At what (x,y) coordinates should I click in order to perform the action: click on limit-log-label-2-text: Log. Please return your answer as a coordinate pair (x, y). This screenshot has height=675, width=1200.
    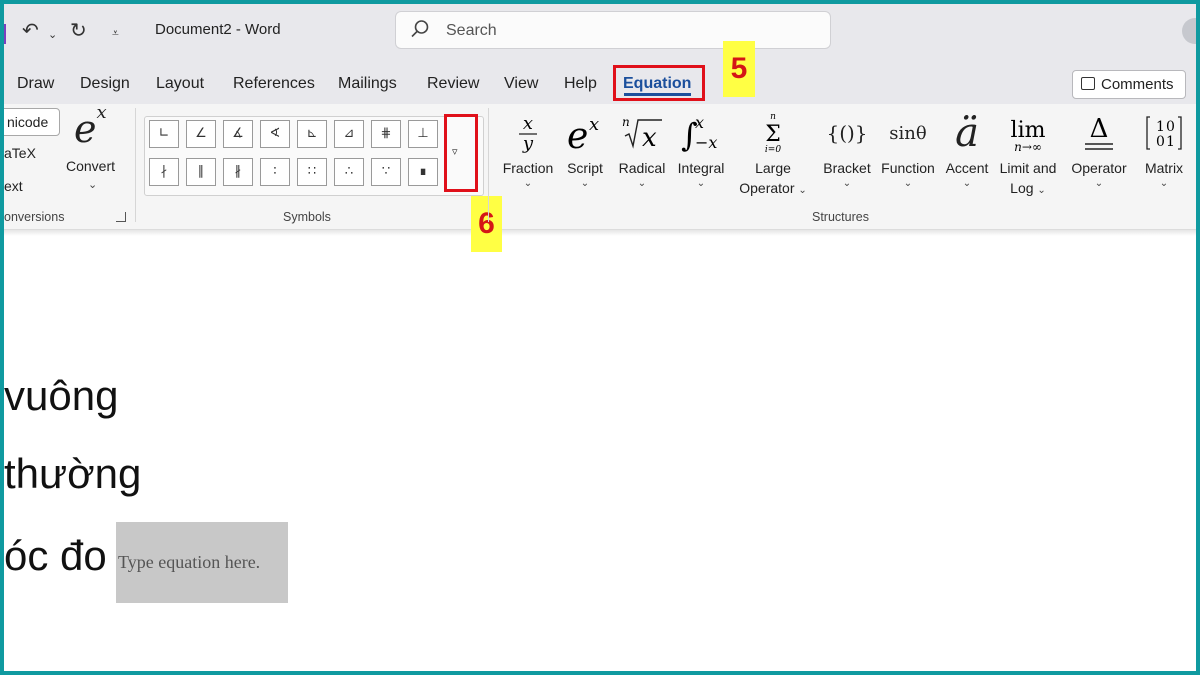
    Looking at the image, I should click on (1022, 188).